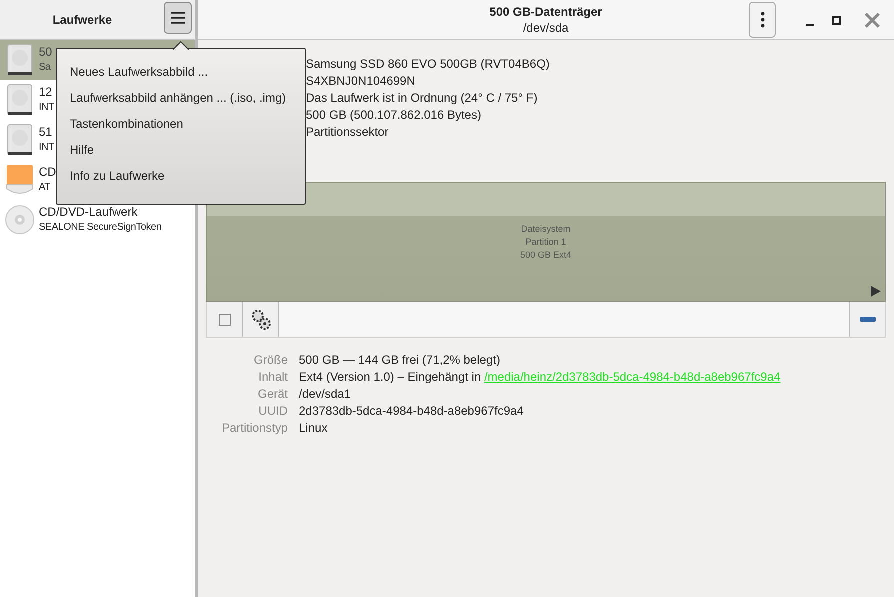  What do you see at coordinates (47, 172) in the screenshot?
I see `drive-name: CD` at bounding box center [47, 172].